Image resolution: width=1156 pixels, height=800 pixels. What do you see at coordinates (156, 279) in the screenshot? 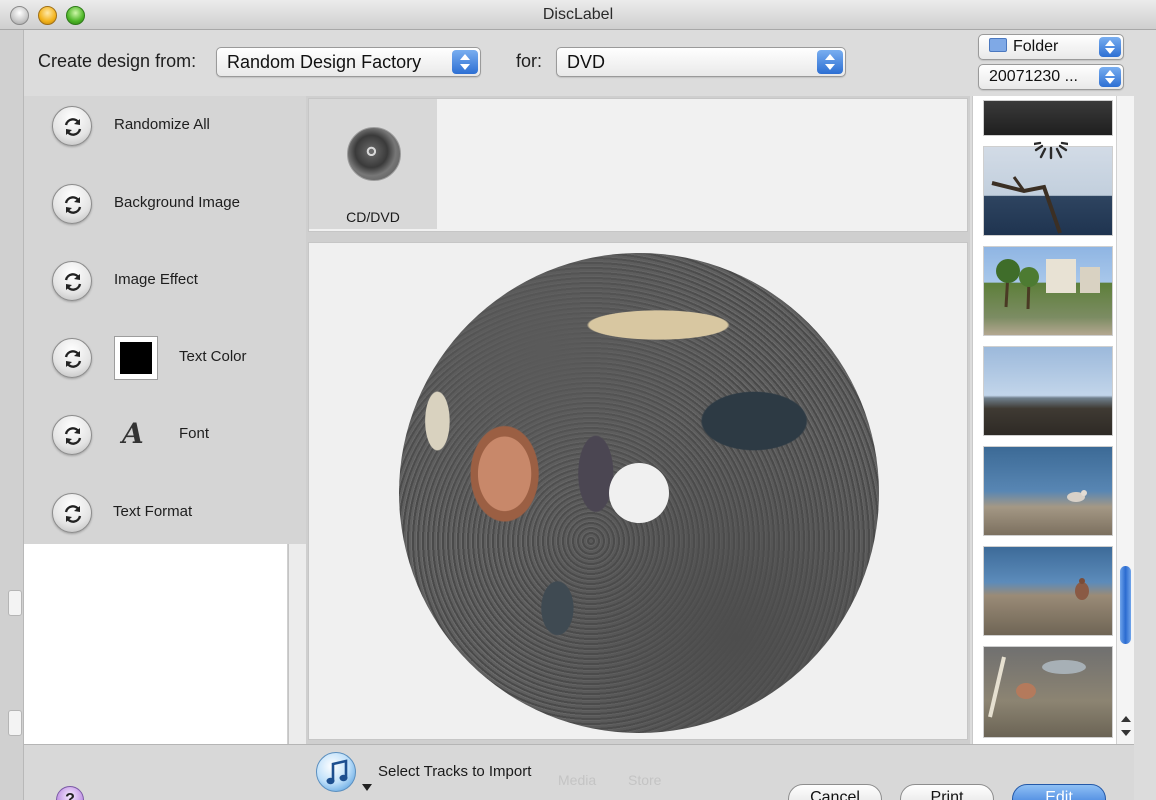
I see `option-label: Image Effect` at bounding box center [156, 279].